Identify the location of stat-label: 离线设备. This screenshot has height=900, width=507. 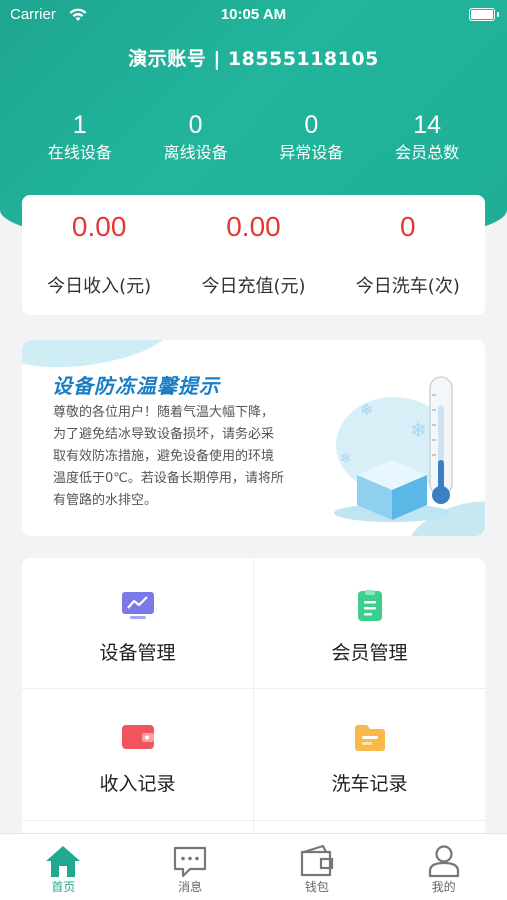
(195, 152).